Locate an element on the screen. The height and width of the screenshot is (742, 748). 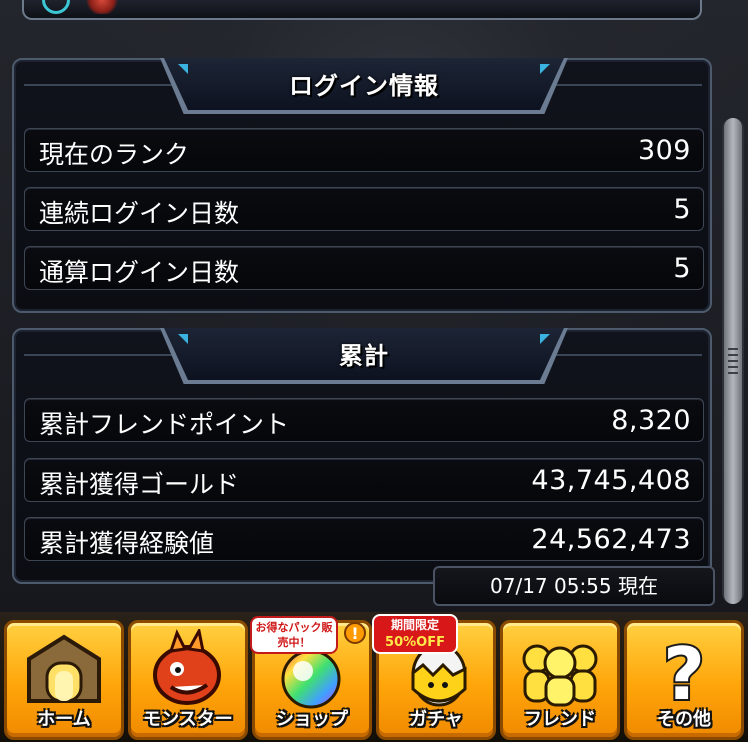
nav-label: ホーム is located at coordinates (64, 719).